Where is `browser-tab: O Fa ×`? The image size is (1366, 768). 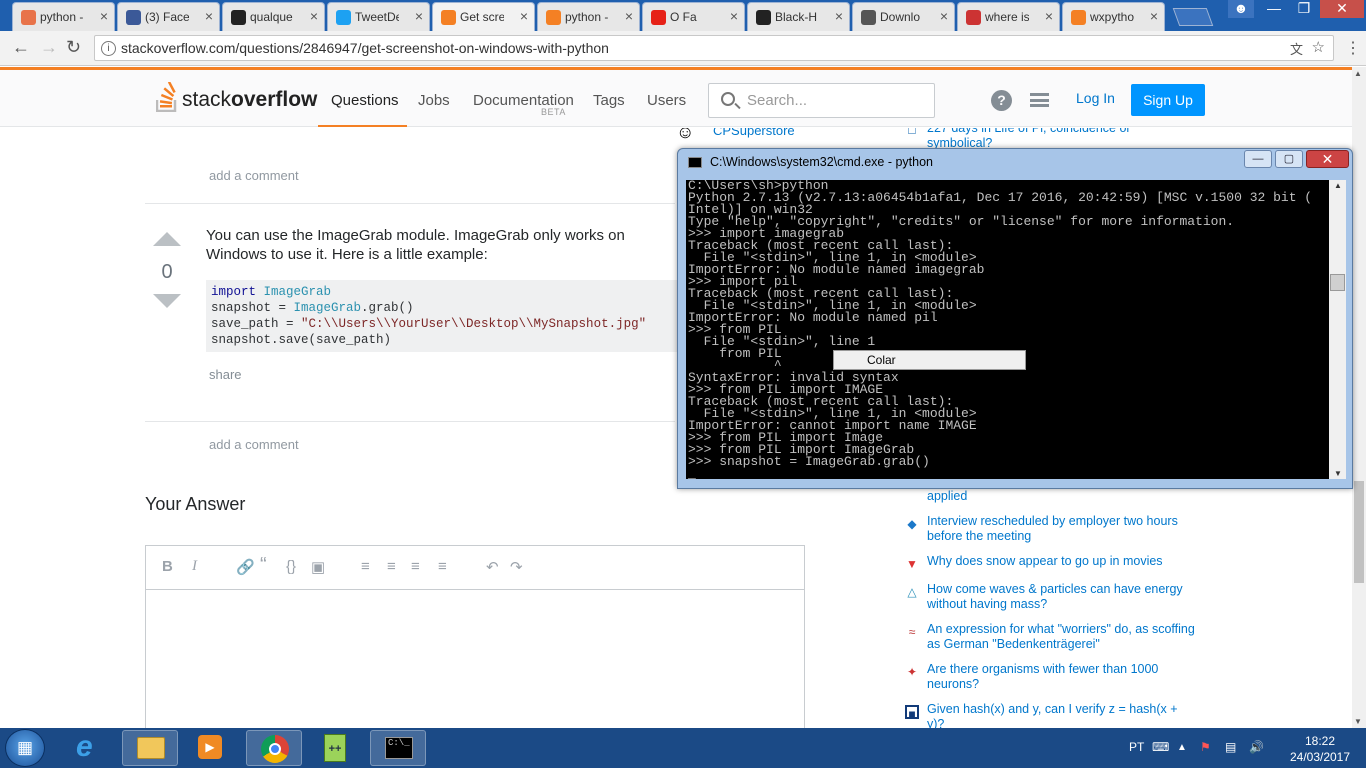
browser-tab: O Fa × is located at coordinates (693, 16).